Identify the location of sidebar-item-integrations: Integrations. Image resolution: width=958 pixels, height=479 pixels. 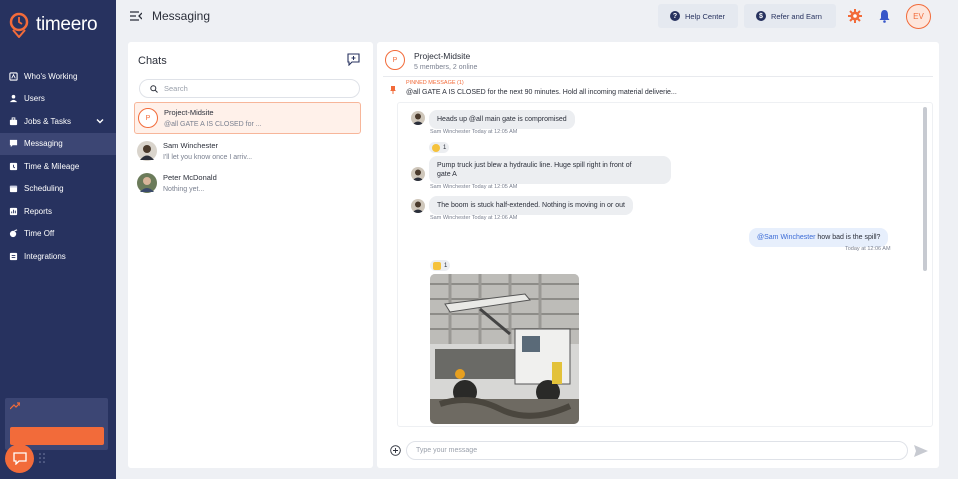
(58, 256).